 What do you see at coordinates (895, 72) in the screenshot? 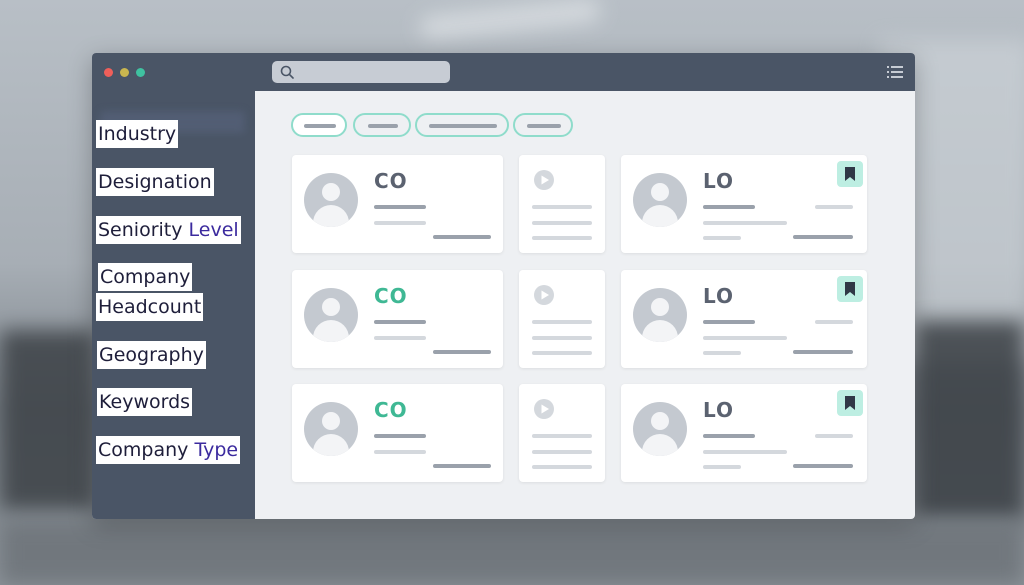
I see `list-menu-icon` at bounding box center [895, 72].